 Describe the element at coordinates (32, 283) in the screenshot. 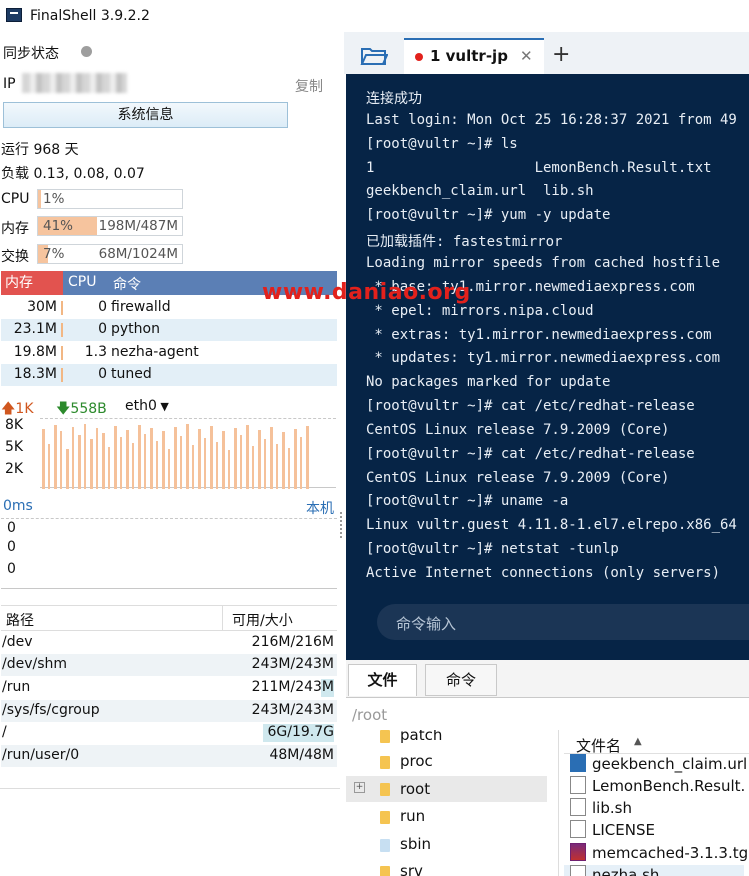

I see `process-col-memory: 内存` at that location.